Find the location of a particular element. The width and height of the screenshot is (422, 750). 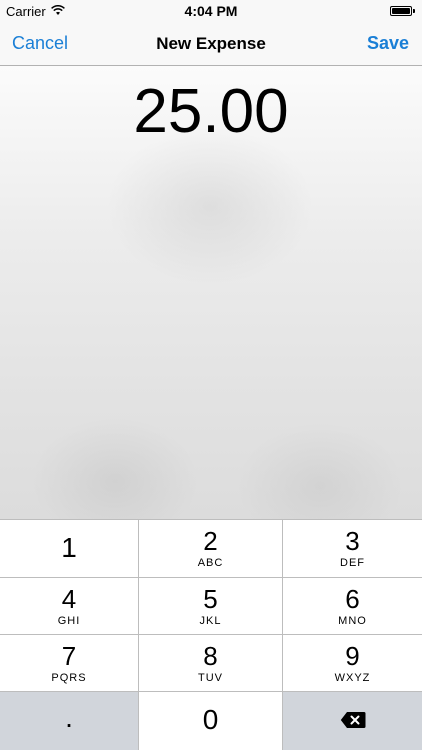

key-digit: 4 is located at coordinates (69, 599).